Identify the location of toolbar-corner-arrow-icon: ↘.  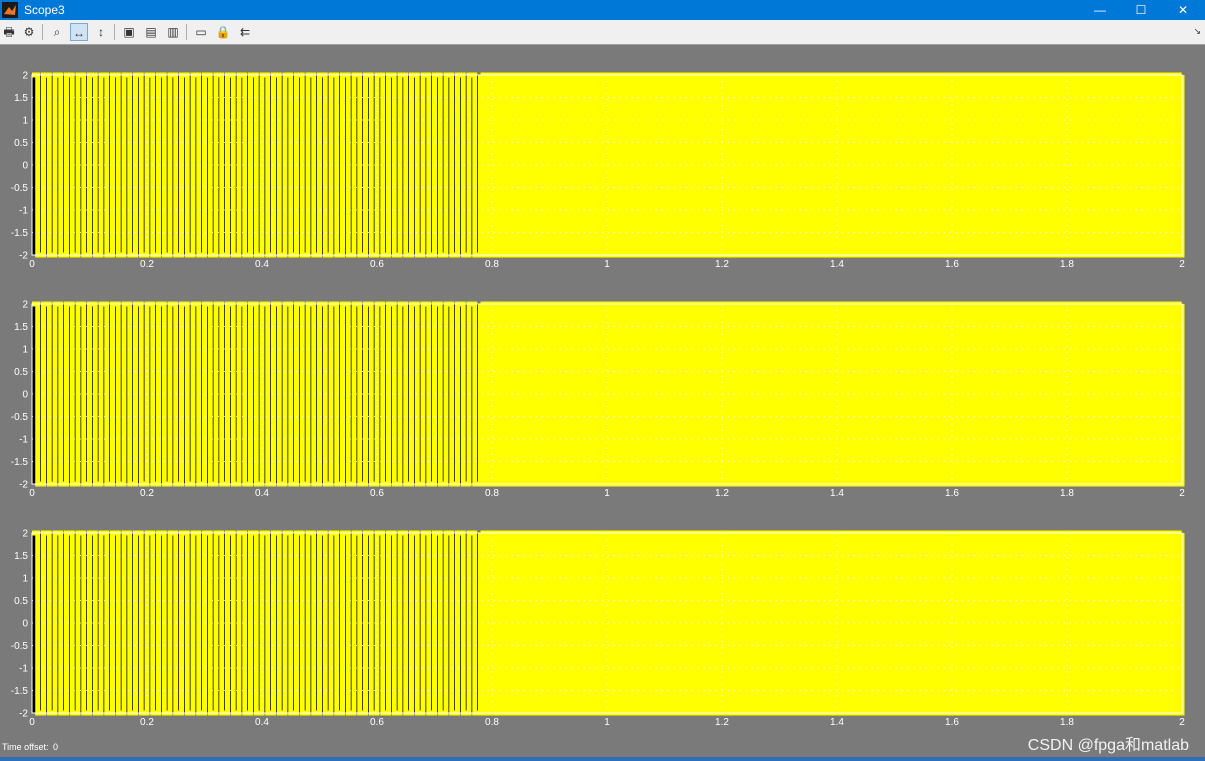
(1197, 31).